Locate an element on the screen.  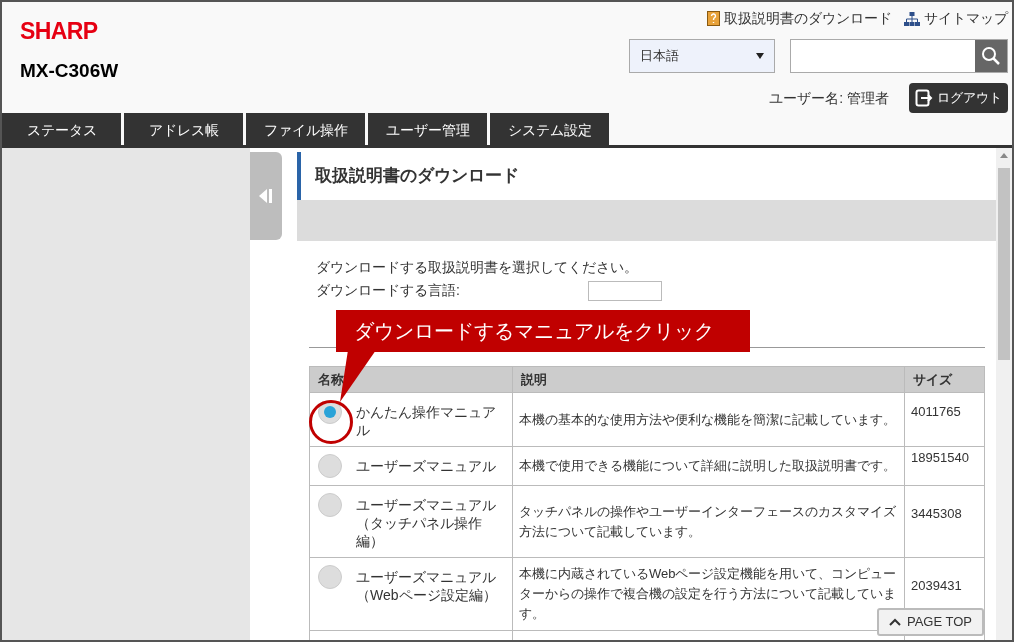
nav-tab: システム設定 is located at coordinates (549, 130).